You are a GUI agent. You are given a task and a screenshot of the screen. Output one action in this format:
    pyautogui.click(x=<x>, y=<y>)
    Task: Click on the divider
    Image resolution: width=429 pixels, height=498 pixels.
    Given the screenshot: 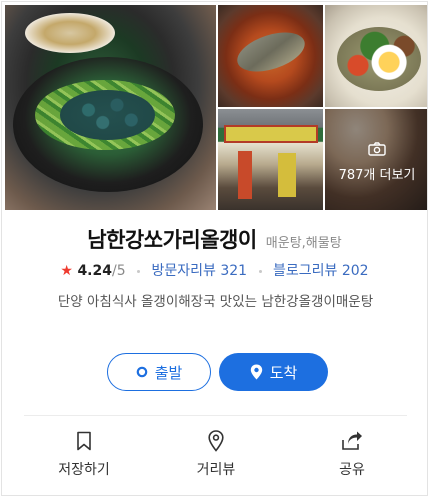 What is the action you would take?
    pyautogui.click(x=215, y=415)
    